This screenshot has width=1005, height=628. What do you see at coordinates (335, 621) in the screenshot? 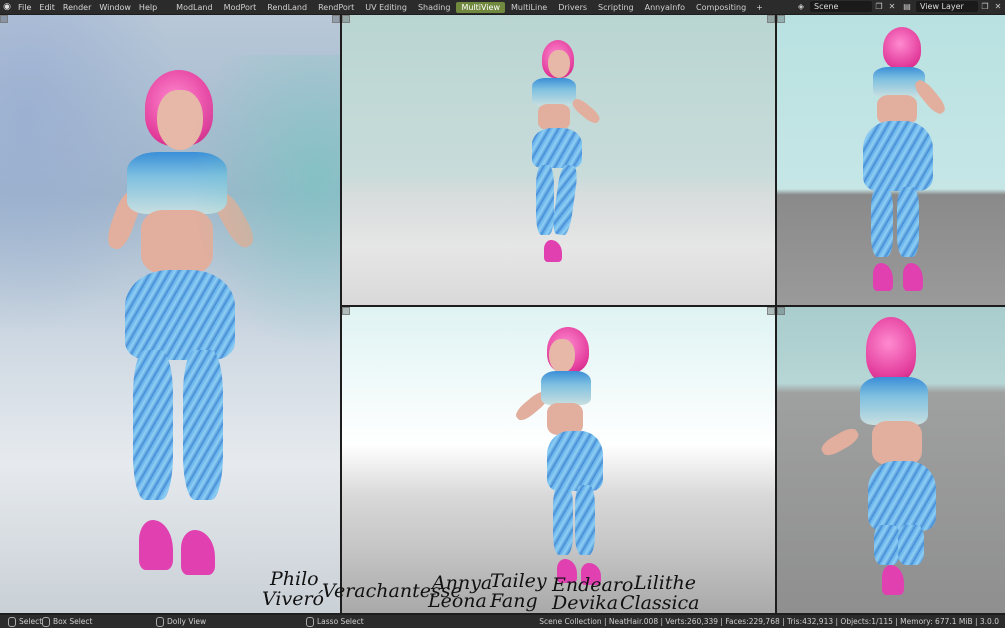
I see `status-lasso-select: Lasso Select` at bounding box center [335, 621].